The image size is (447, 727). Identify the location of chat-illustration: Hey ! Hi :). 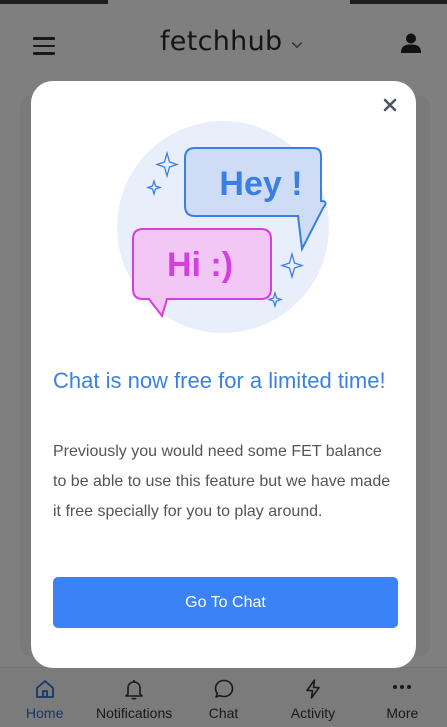
(223, 227).